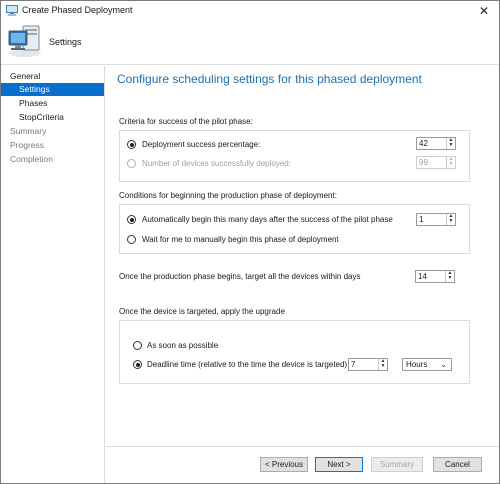  Describe the element at coordinates (131, 144) in the screenshot. I see `success-percentage-radio` at that location.